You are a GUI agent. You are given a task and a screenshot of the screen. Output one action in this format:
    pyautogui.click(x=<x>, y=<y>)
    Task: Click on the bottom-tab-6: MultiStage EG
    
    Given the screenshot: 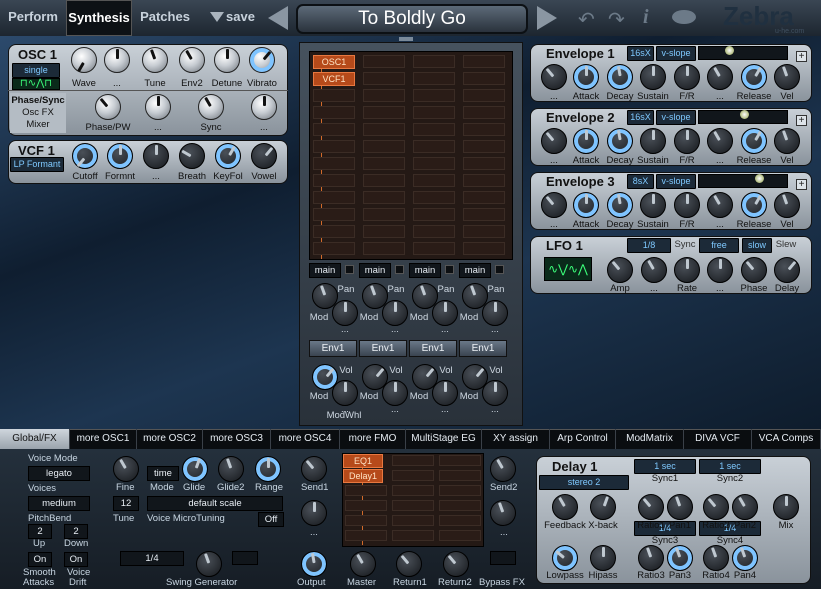 What is the action you would take?
    pyautogui.click(x=444, y=439)
    